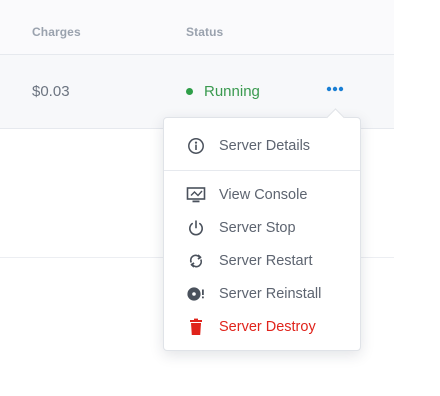 Image resolution: width=440 pixels, height=396 pixels. Describe the element at coordinates (257, 228) in the screenshot. I see `menu-item-label: Server Stop` at that location.